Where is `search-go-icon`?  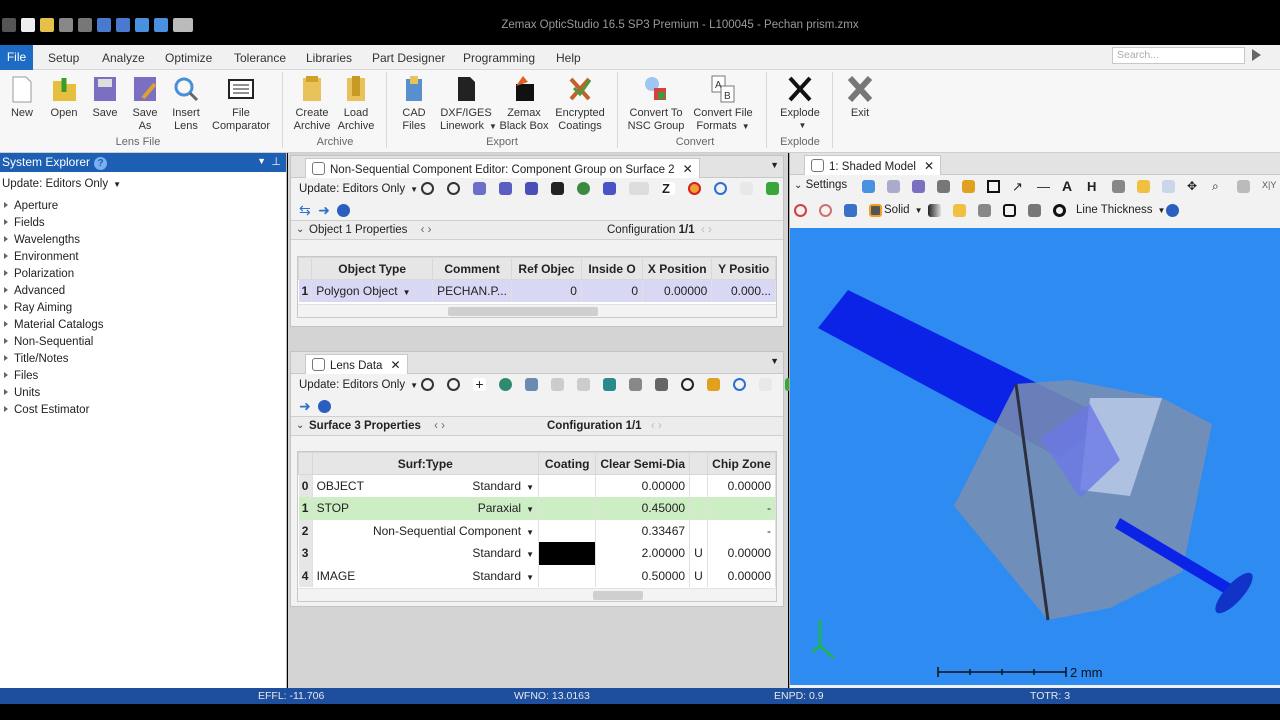 search-go-icon is located at coordinates (1256, 55).